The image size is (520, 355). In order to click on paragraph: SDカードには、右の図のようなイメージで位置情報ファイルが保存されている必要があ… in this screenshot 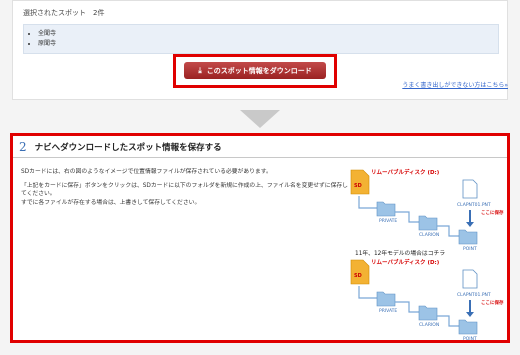, I will do `click(146, 172)`.